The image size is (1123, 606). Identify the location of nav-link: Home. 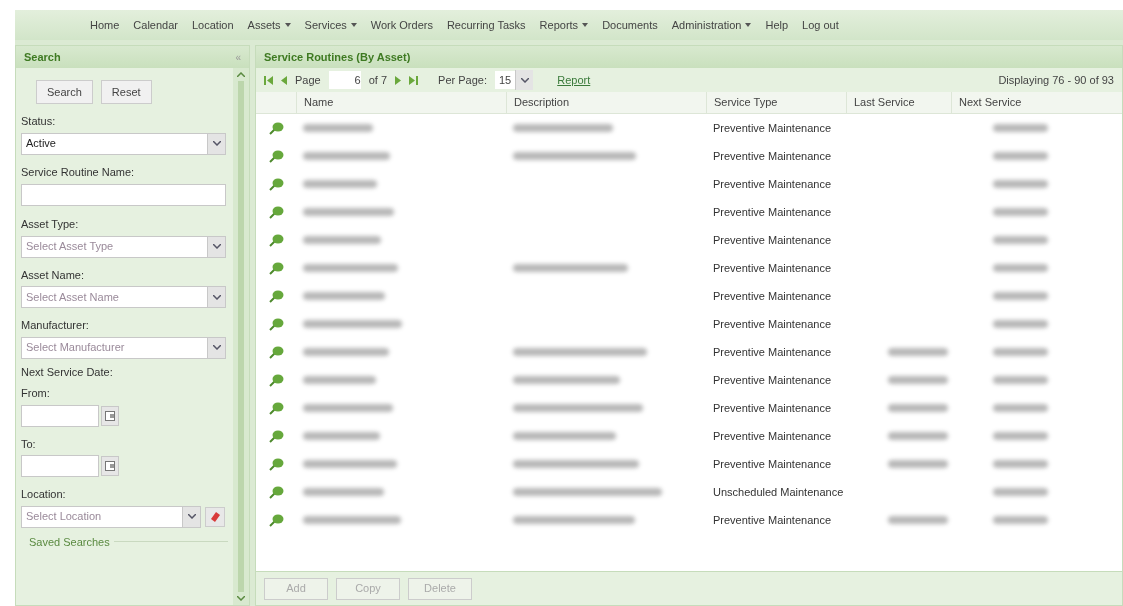
(105, 25).